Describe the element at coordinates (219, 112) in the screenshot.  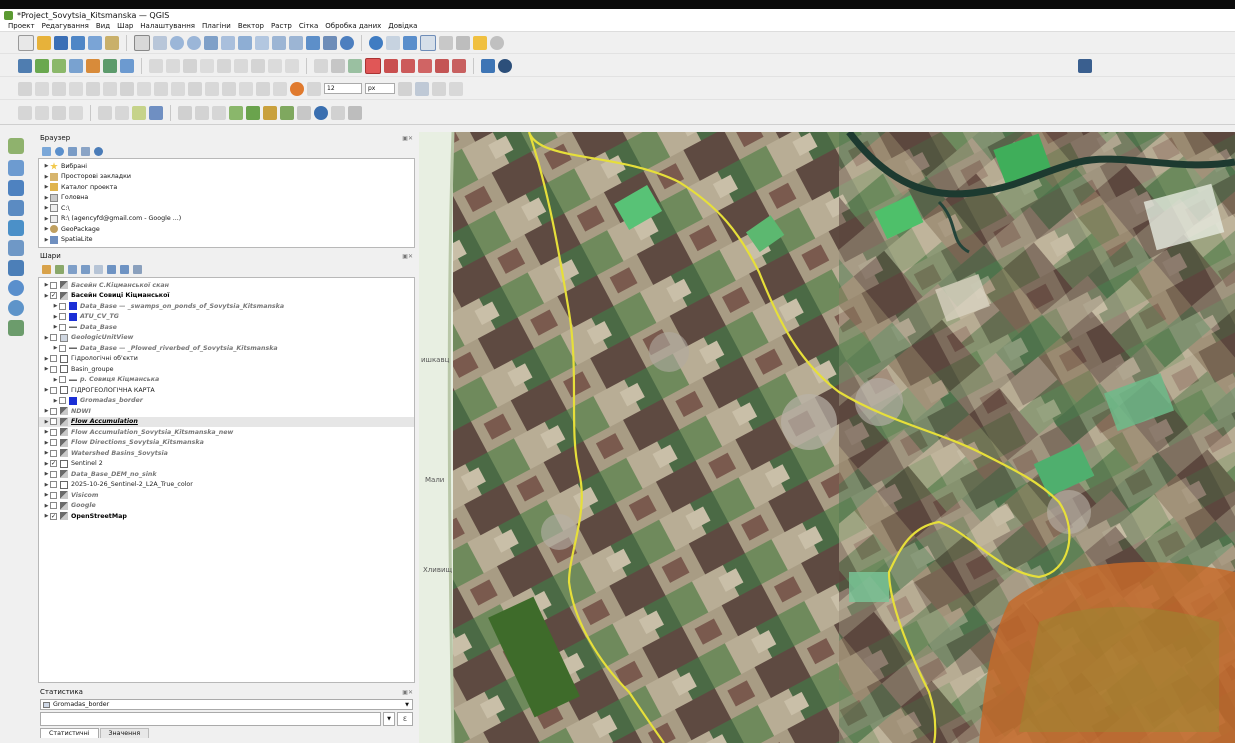
I see `measure-angle-icon` at that location.